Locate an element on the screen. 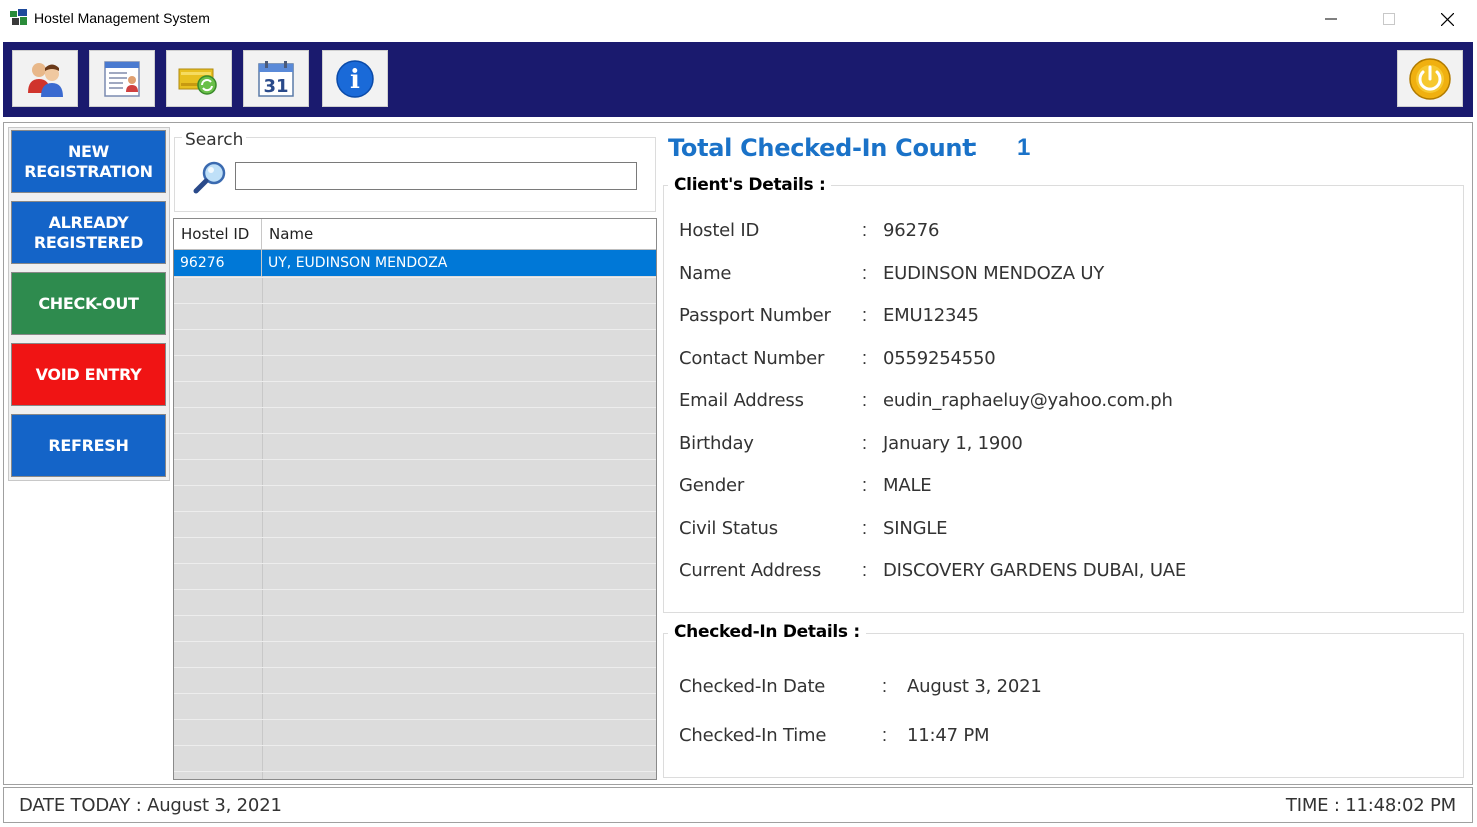 The width and height of the screenshot is (1477, 827). refresh-button: REFRESH is located at coordinates (88, 445).